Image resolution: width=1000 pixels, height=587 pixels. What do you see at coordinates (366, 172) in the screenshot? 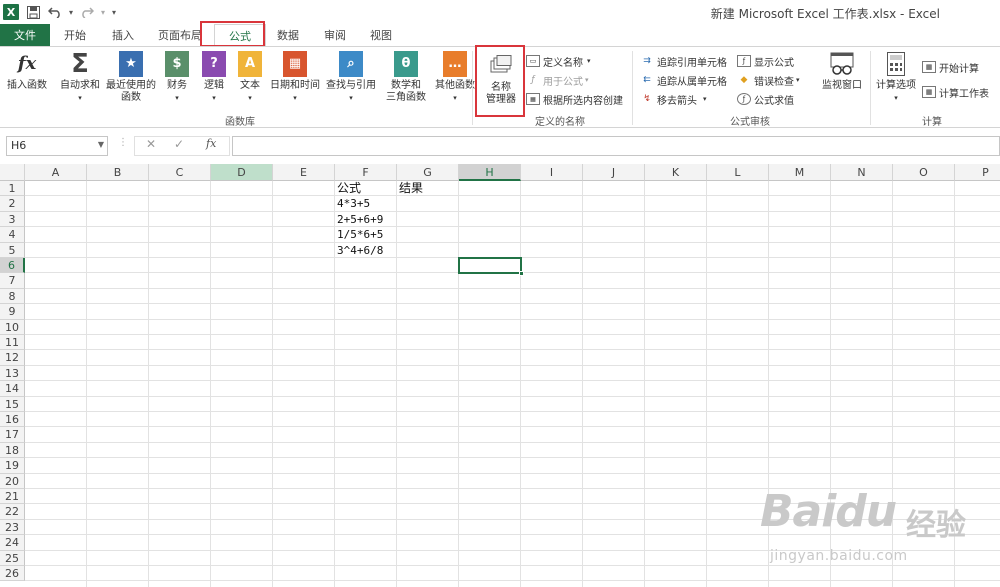
I see `column-header-f: F` at bounding box center [366, 172].